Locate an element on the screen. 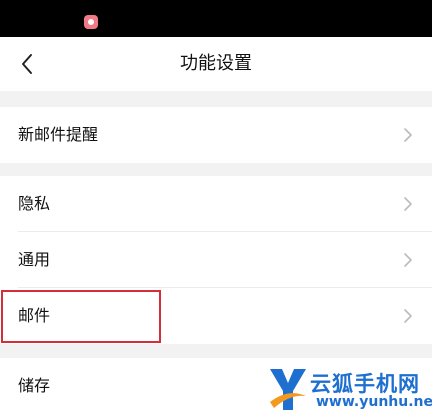 The image size is (432, 415). row-label: 新邮件提醒 is located at coordinates (58, 134).